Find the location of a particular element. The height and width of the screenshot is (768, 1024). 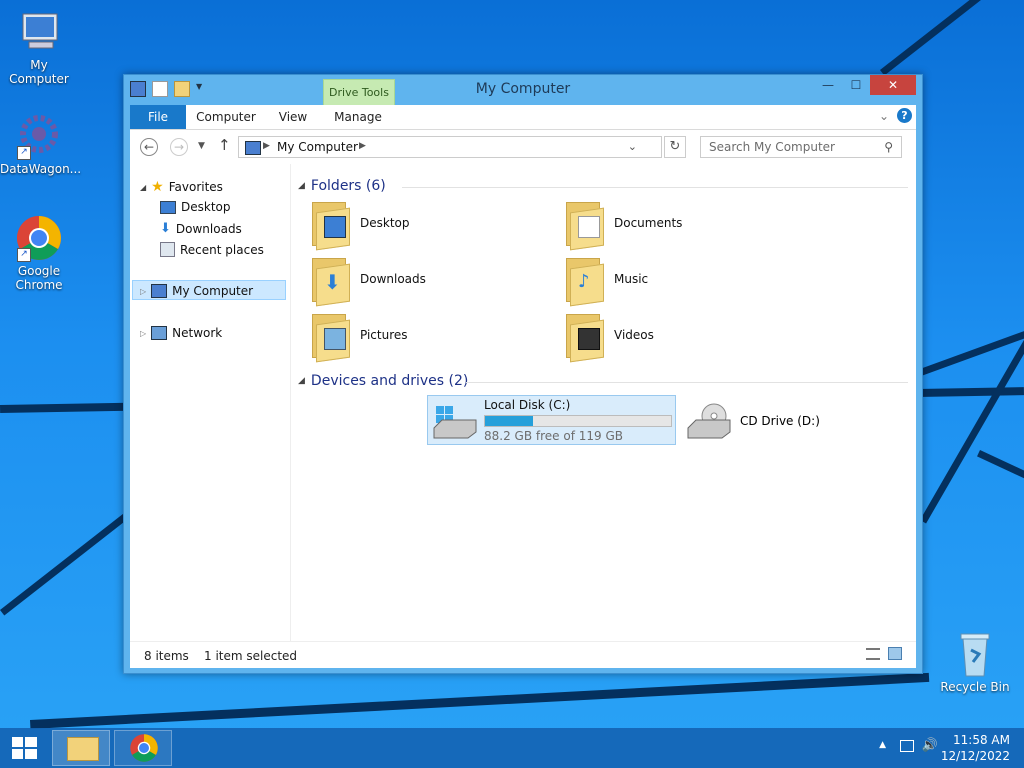

desktop-icon-label: Google Chrome is located at coordinates (39, 278).